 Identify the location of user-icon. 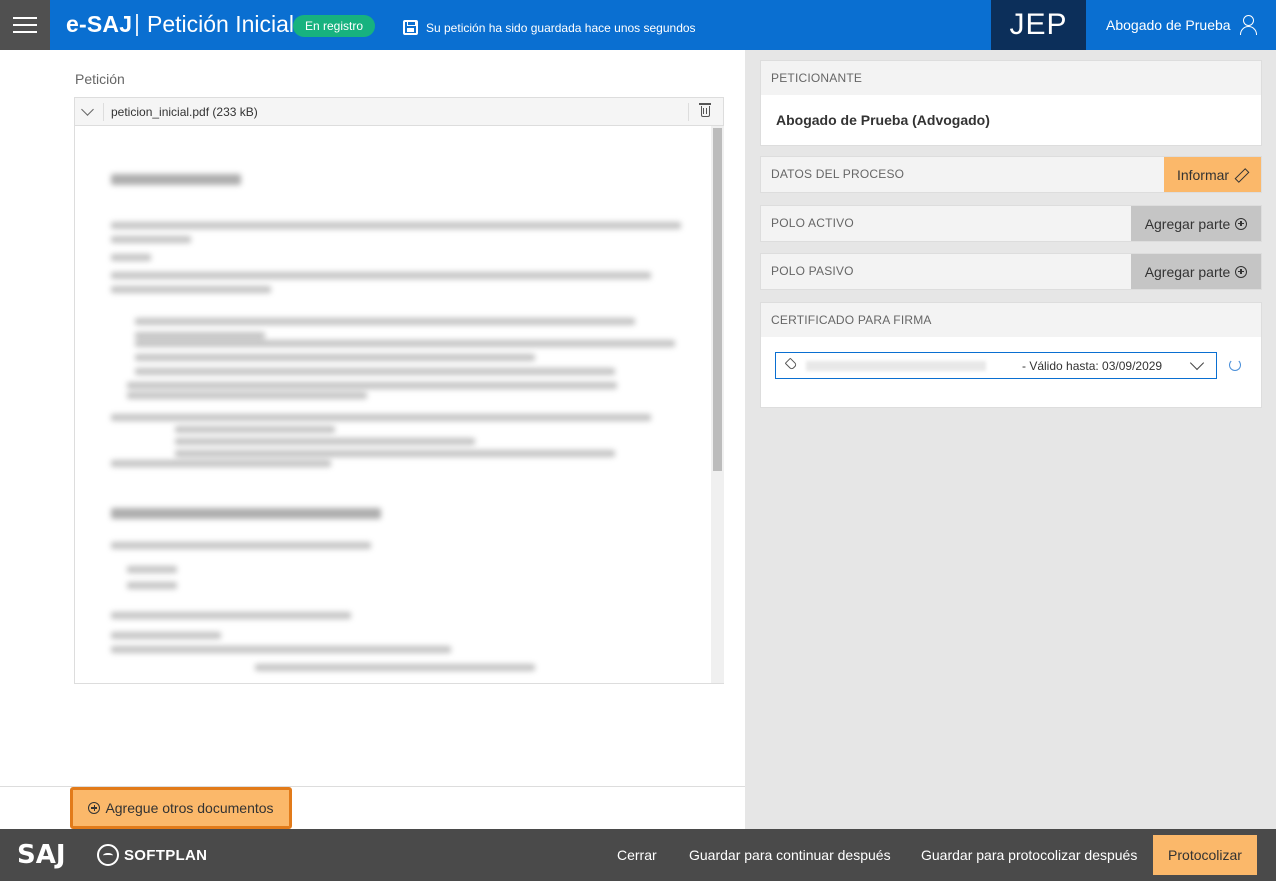
(1248, 25).